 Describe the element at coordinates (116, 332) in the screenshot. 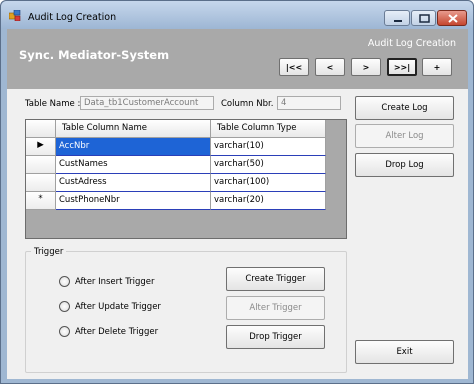

I see `after-delete-label: After Delete Trigger` at that location.